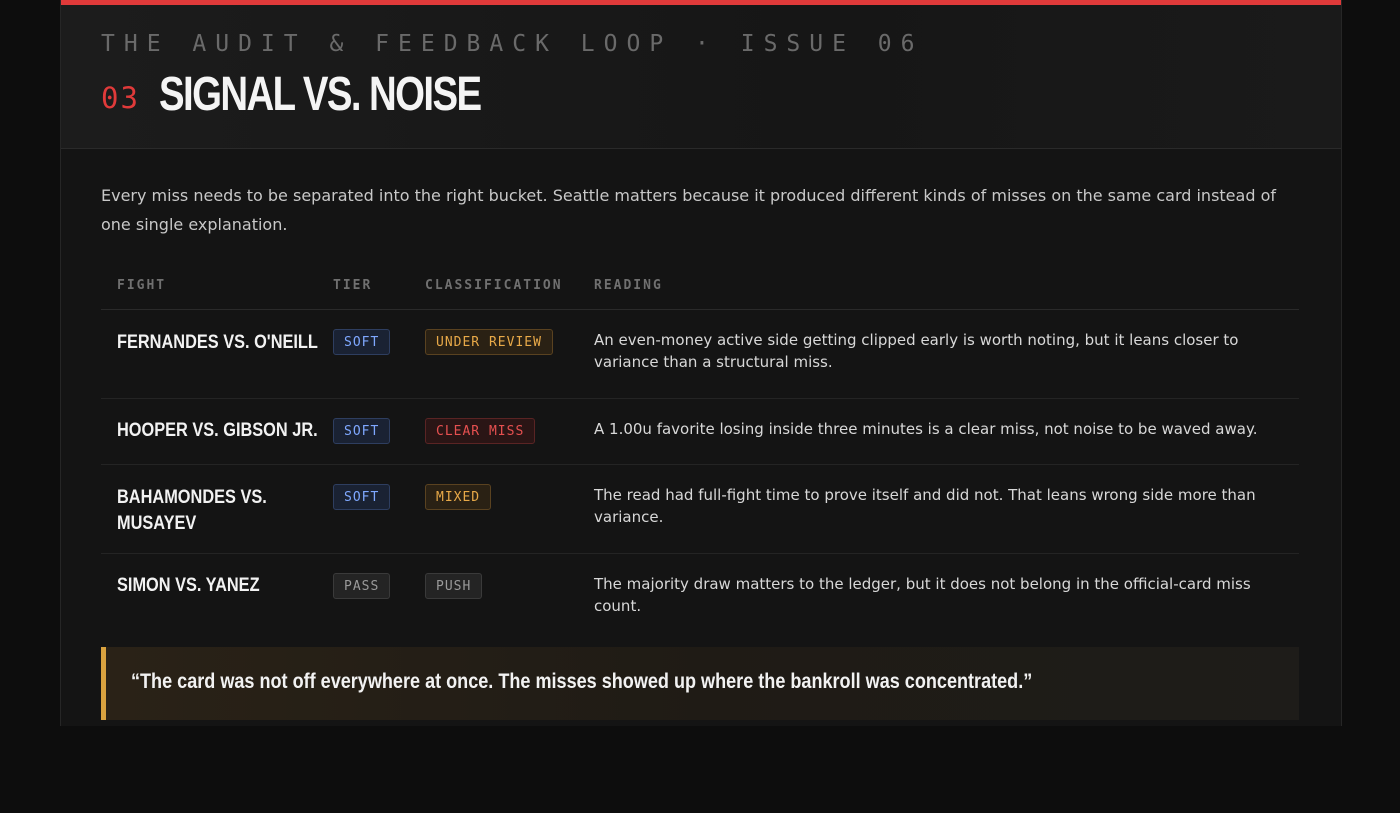 The width and height of the screenshot is (1400, 813). Describe the element at coordinates (458, 497) in the screenshot. I see `classification-badge: MIXED` at that location.